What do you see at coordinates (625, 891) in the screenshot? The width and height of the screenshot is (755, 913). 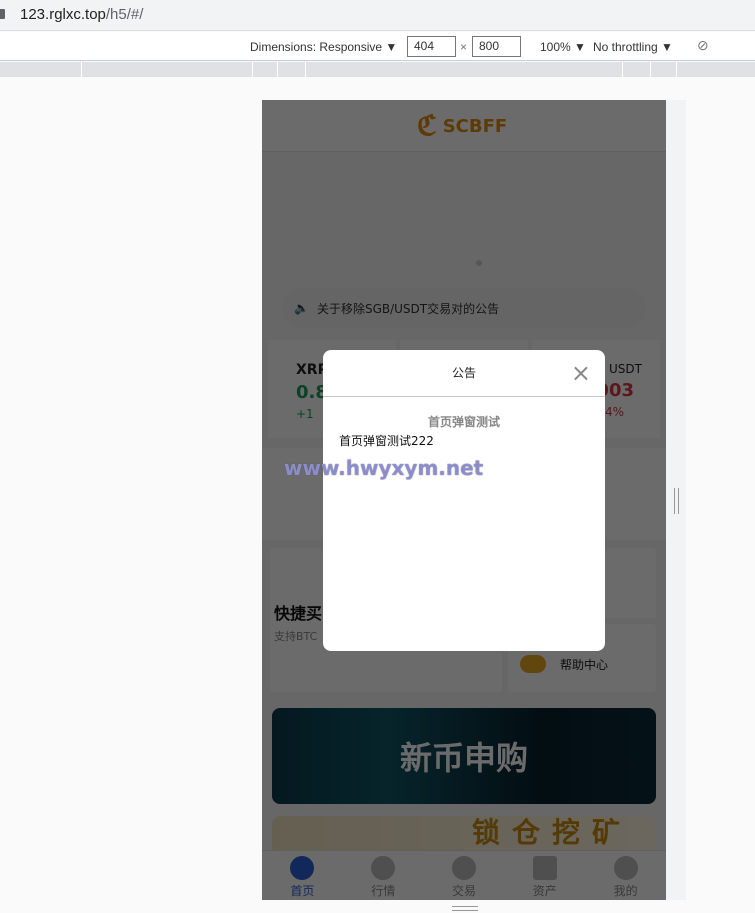 I see `tab-label: 我的` at bounding box center [625, 891].